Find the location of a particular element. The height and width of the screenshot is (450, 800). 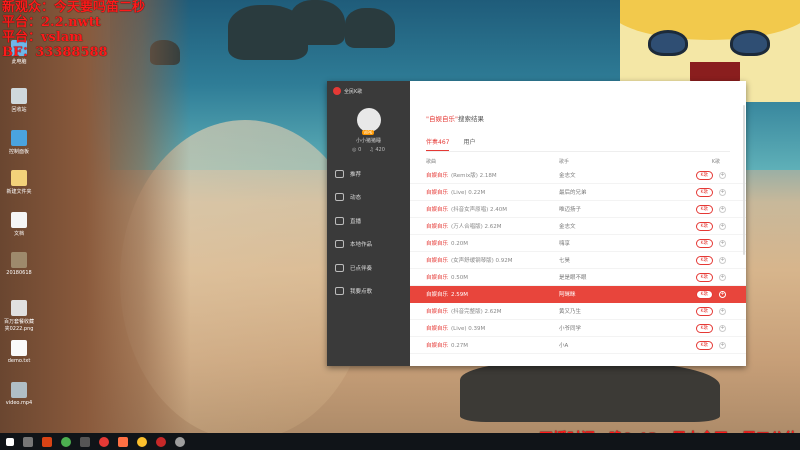

sidebar-item-request-song: 我要点歌 is located at coordinates (368, 292).